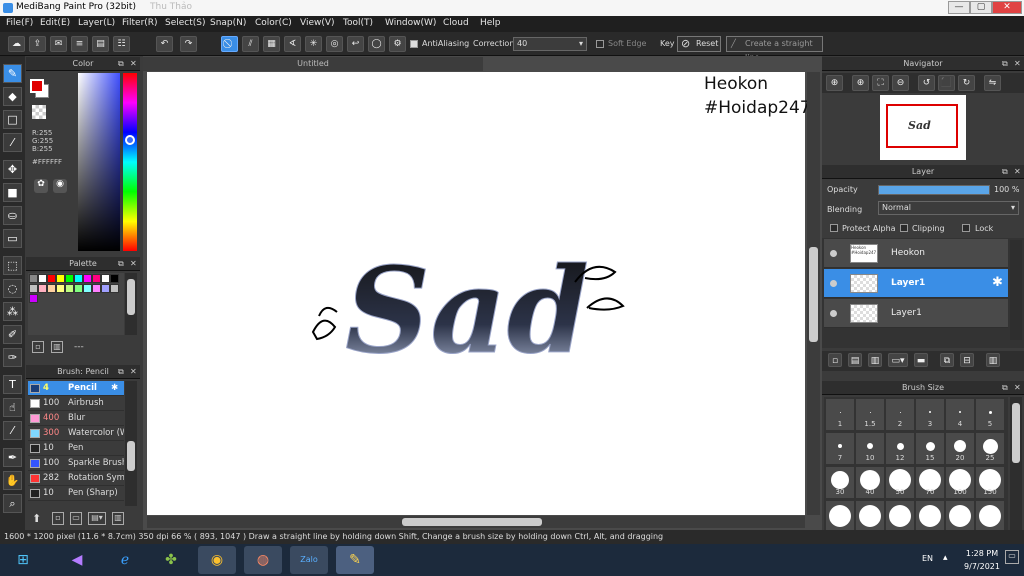 This screenshot has width=1024, height=576. Describe the element at coordinates (188, 44) in the screenshot. I see `redo-icon: ↷` at that location.